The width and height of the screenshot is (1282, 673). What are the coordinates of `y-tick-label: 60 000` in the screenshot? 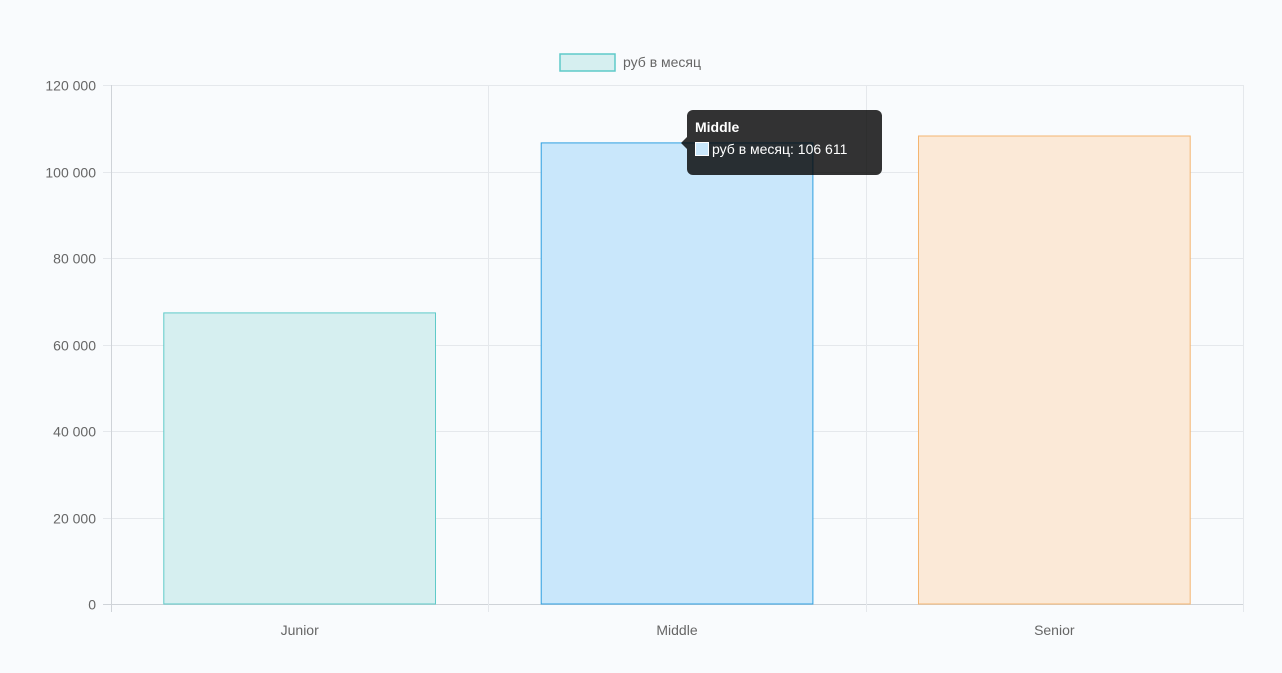 It's located at (74, 346).